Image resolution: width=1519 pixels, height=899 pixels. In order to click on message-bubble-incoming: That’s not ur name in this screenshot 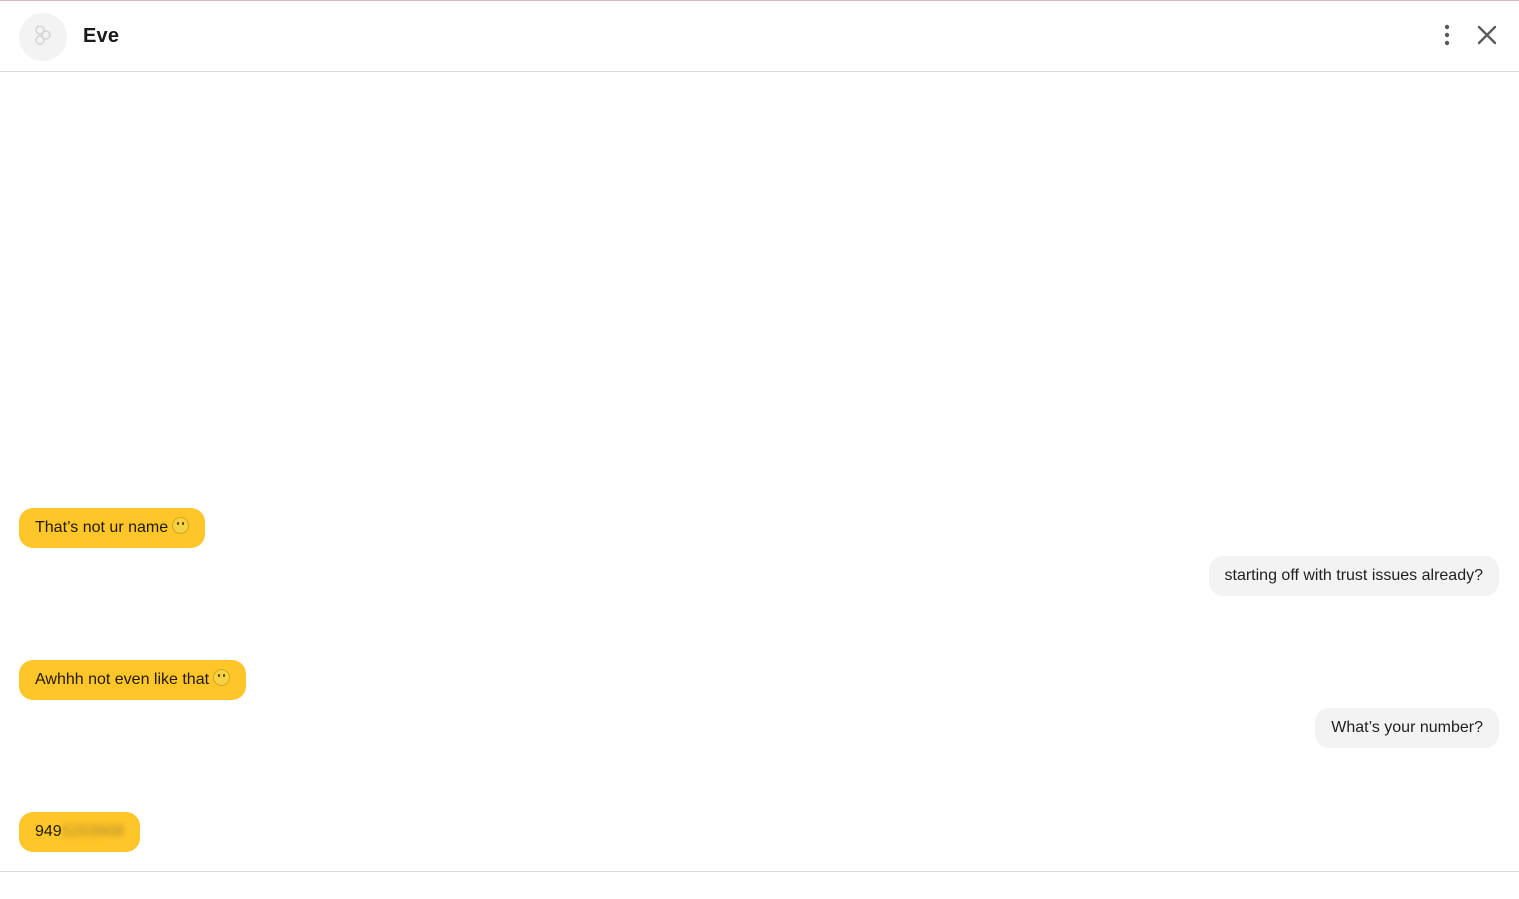, I will do `click(112, 528)`.